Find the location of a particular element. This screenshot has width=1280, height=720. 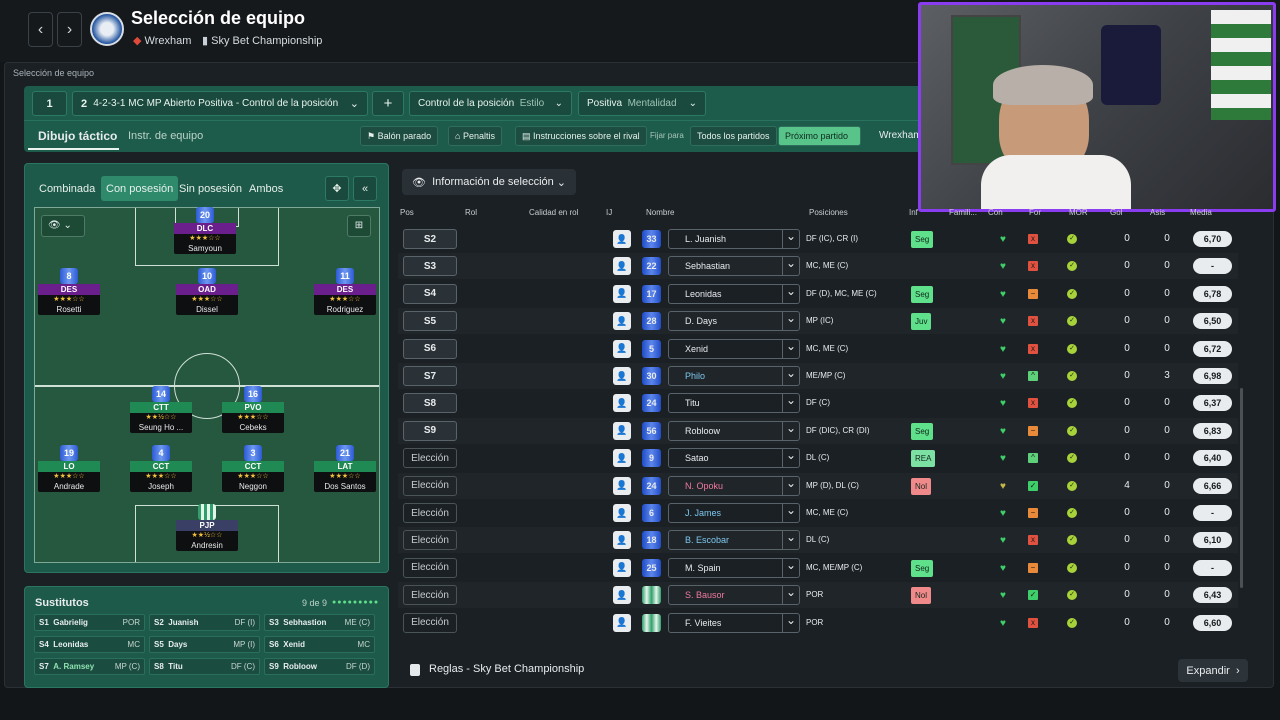

info-badge: Nol is located at coordinates (921, 596).